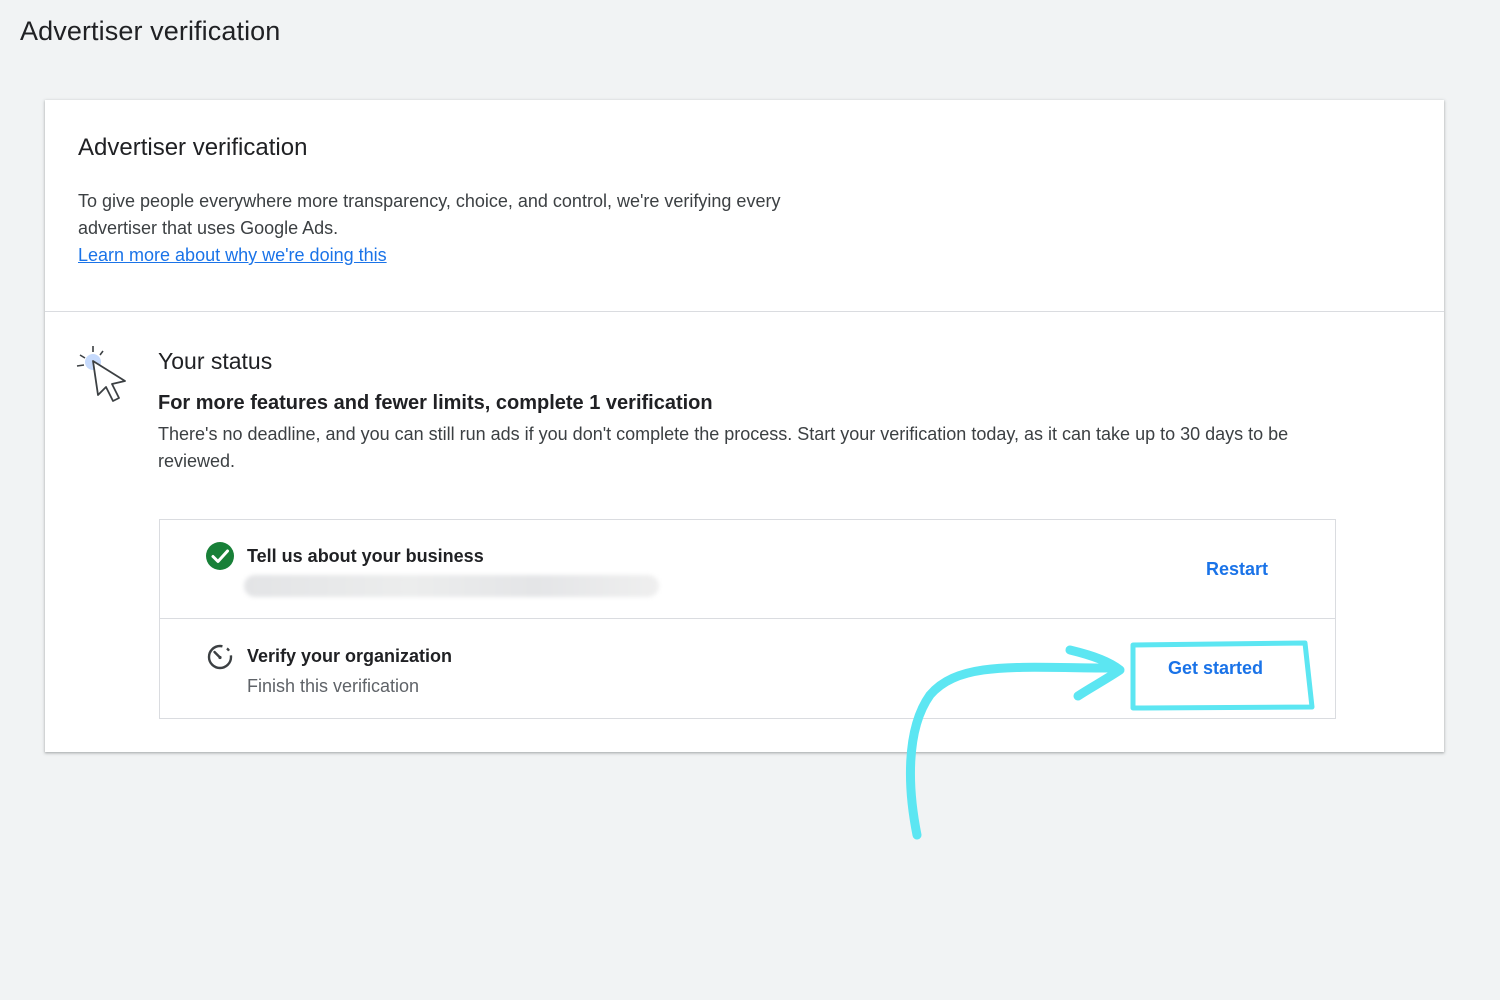 The image size is (1500, 1000). I want to click on get-started-button: Get started, so click(1215, 668).